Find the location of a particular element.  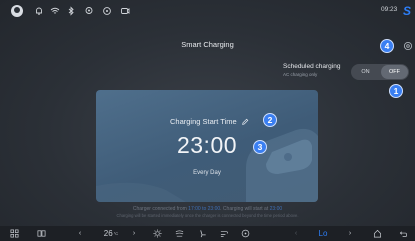

avatar is located at coordinates (17, 11).